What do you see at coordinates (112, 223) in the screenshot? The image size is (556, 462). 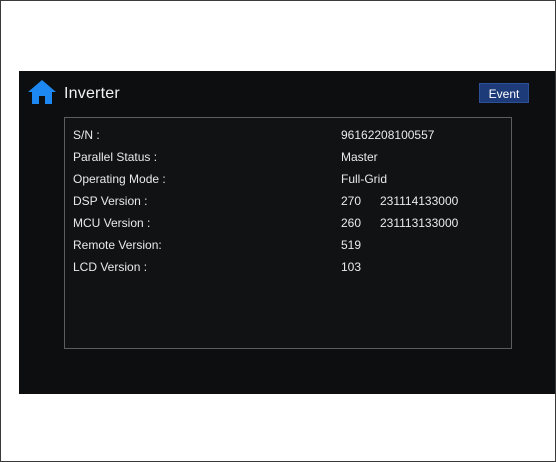 I see `mcu-version-label: MCU Version :` at bounding box center [112, 223].